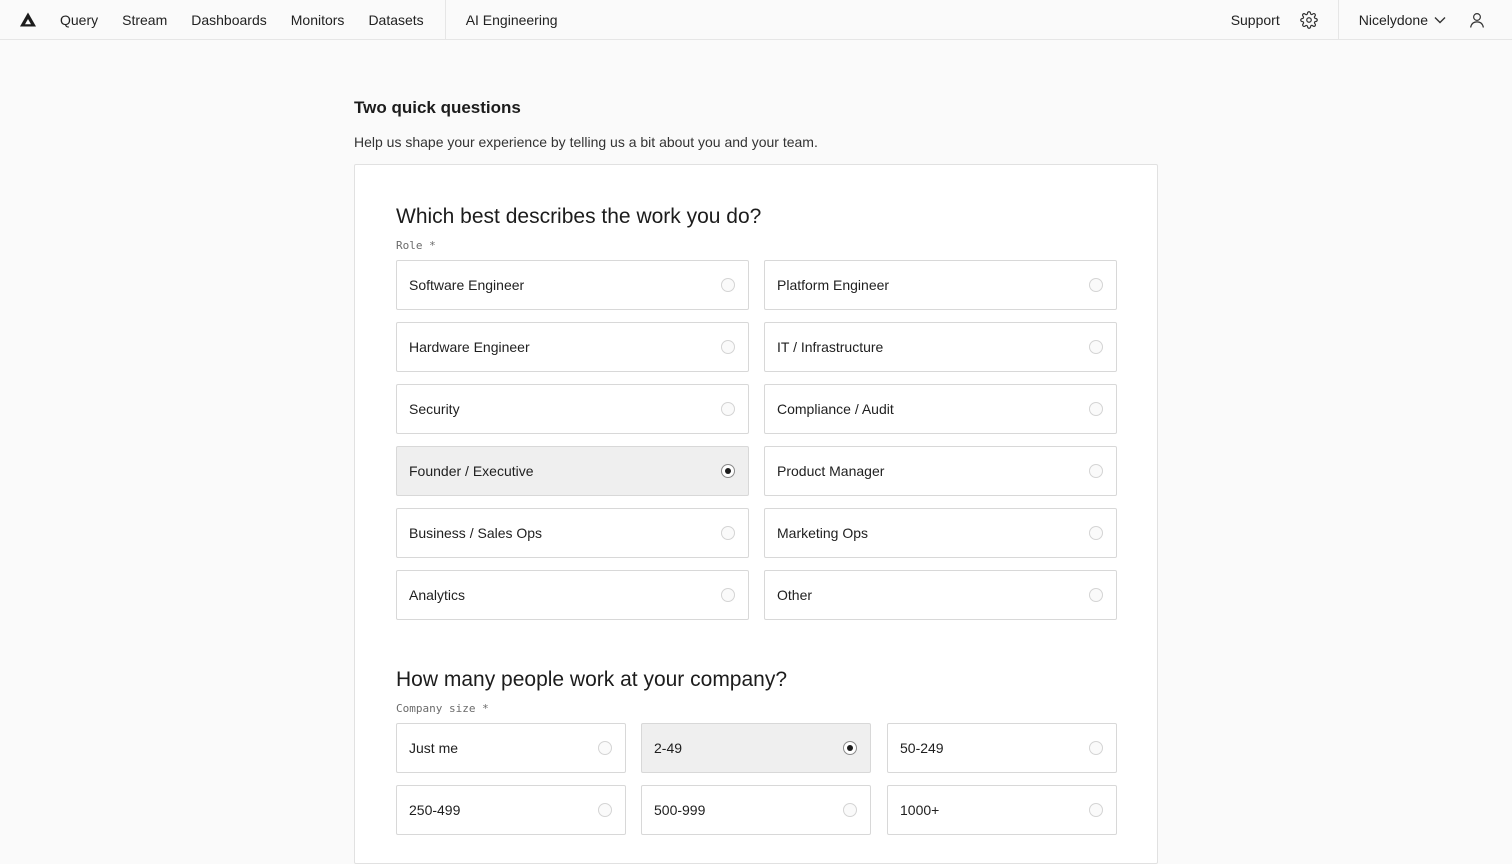 The image size is (1512, 864). What do you see at coordinates (833, 285) in the screenshot?
I see `role-option-label: Platform Engineer` at bounding box center [833, 285].